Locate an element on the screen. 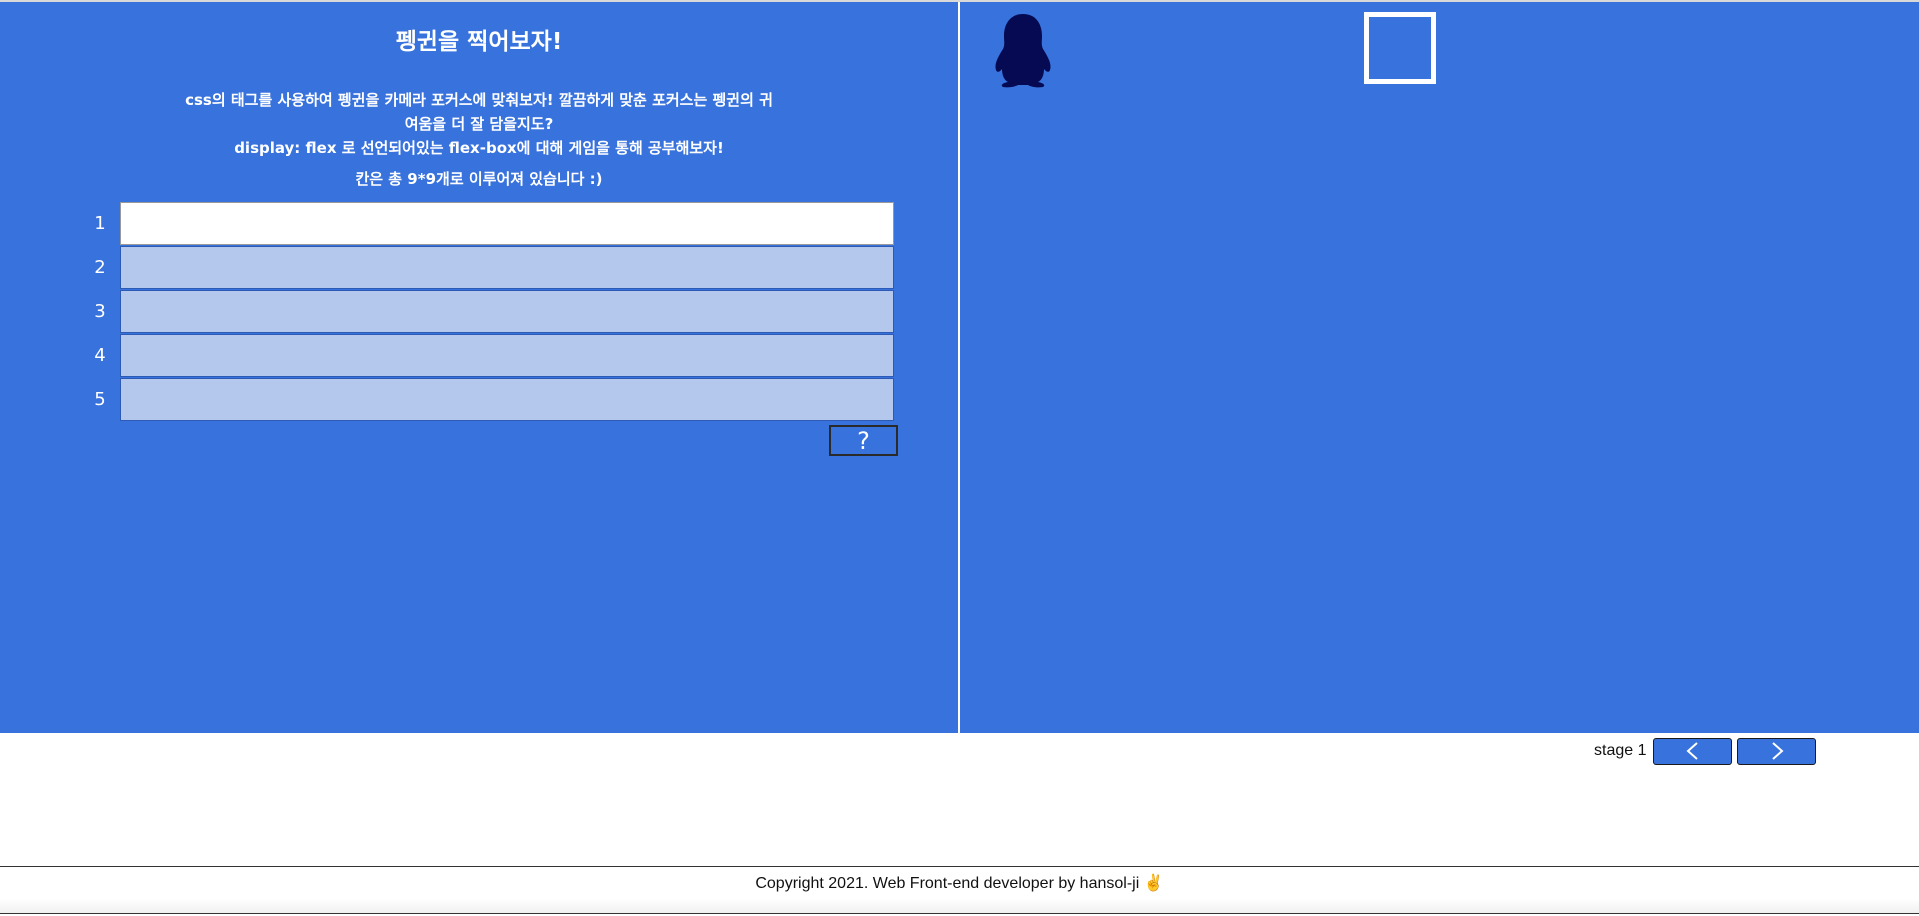  code-line-5: 5 is located at coordinates (487, 399).